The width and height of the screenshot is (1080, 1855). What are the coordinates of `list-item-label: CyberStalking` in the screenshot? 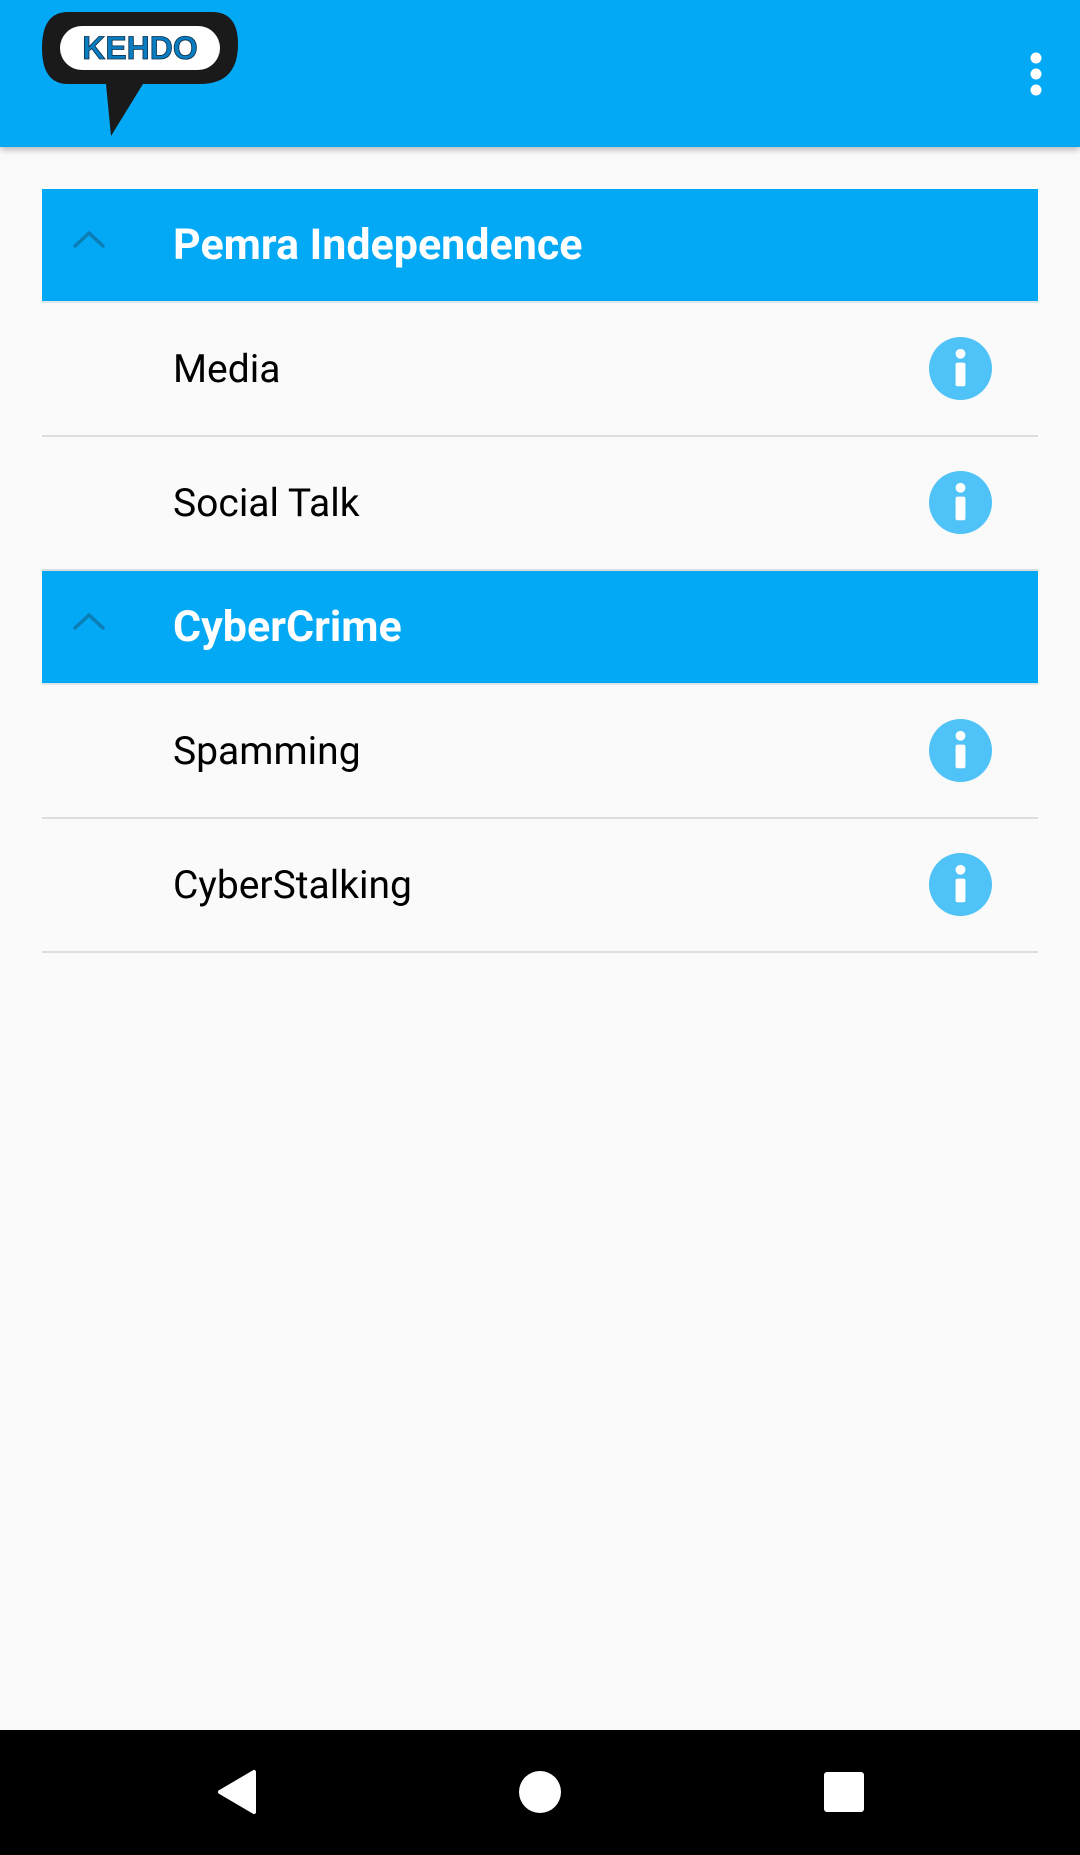 It's located at (292, 884).